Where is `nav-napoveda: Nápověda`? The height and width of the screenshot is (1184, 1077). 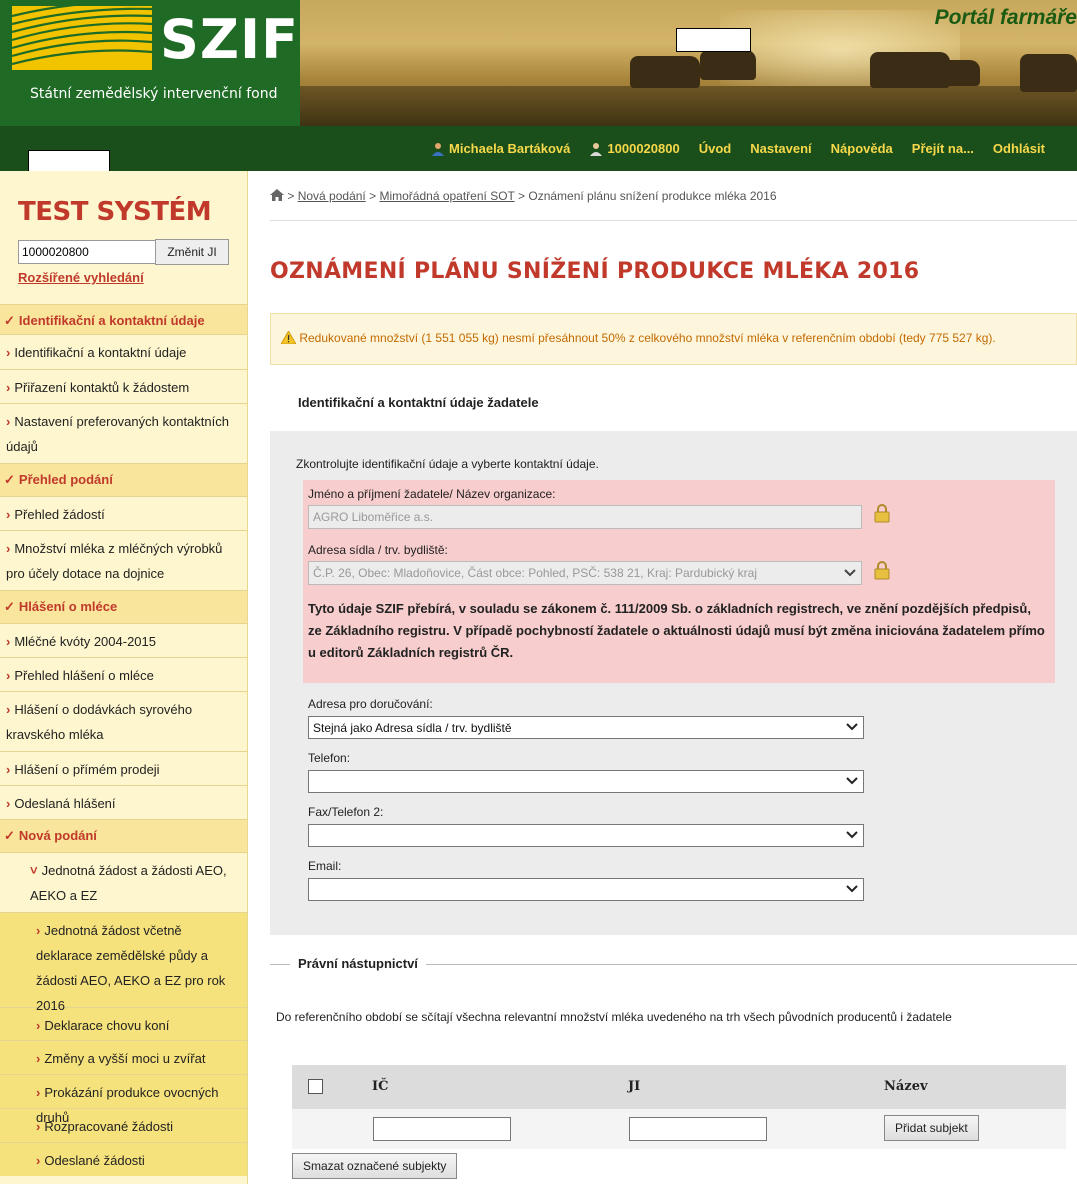 nav-napoveda: Nápověda is located at coordinates (862, 148).